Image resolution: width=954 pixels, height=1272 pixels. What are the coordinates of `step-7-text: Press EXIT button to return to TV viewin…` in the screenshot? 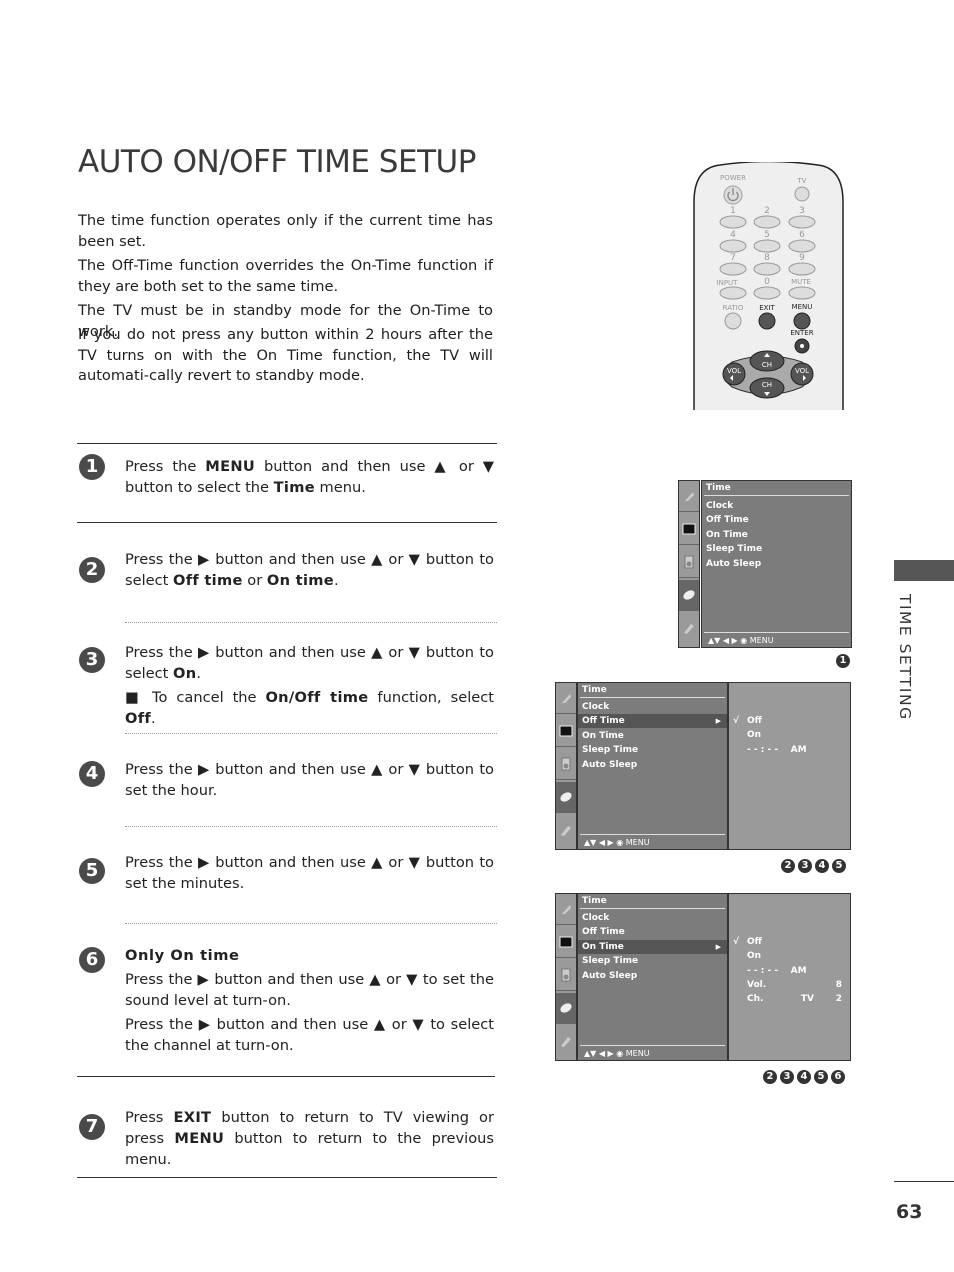 It's located at (309, 1138).